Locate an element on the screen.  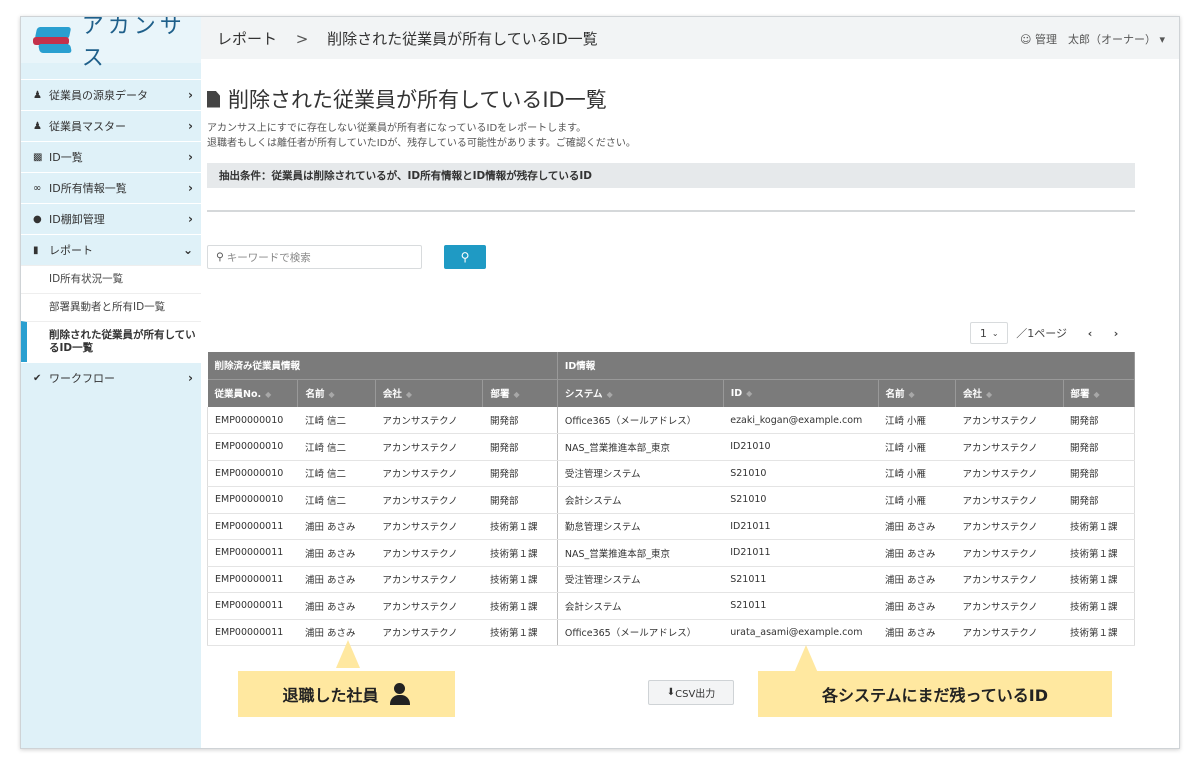
breadcrumb: レポート > 削除された従業員が所有しているID一覧 is located at coordinates (407, 38).